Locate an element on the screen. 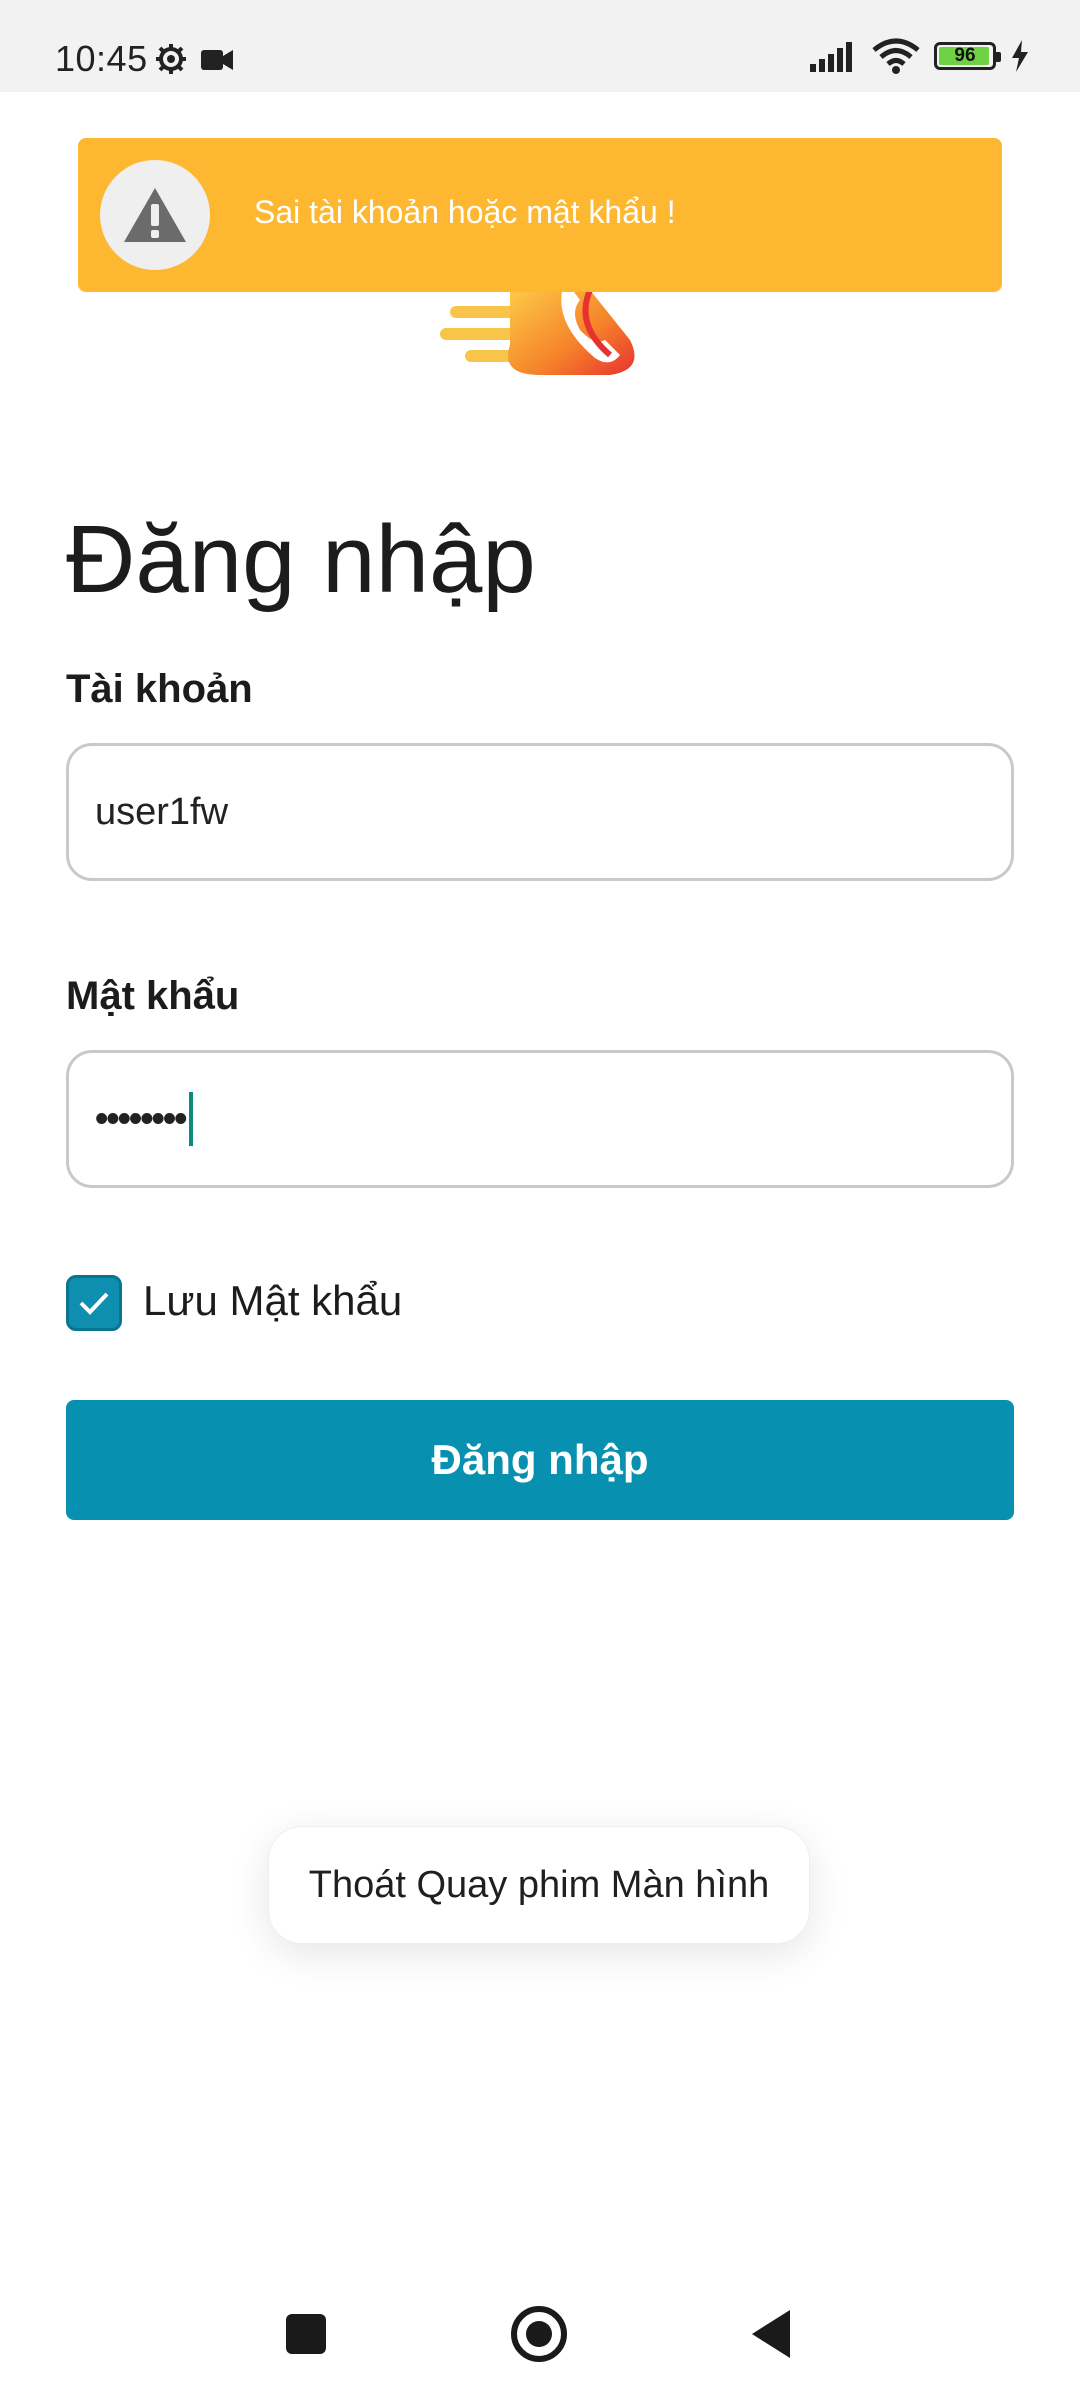 Image resolution: width=1080 pixels, height=2400 pixels. system-nav-bar is located at coordinates (540, 2335).